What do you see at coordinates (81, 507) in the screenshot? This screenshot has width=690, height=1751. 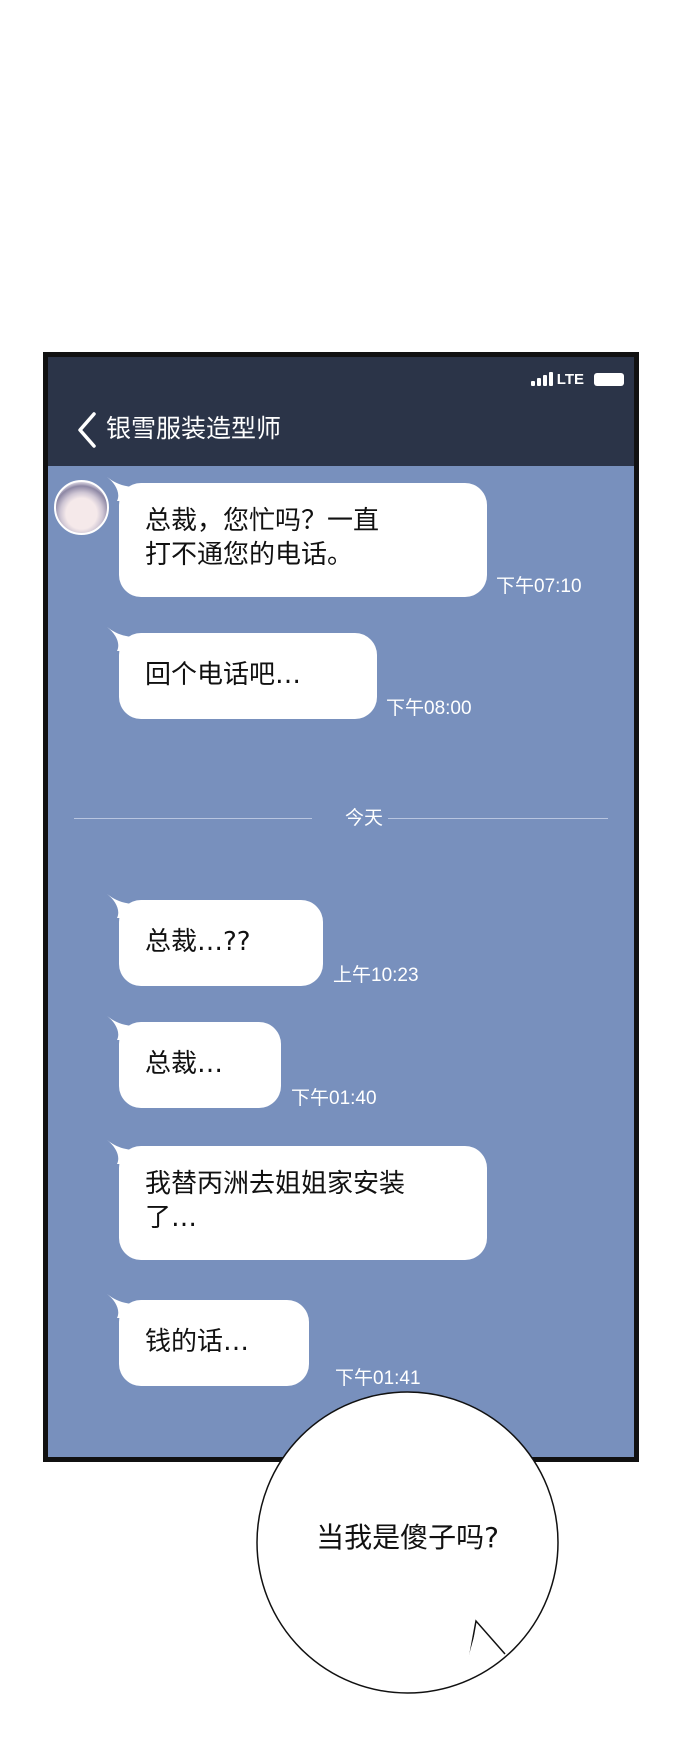 I see `contact-avatar` at bounding box center [81, 507].